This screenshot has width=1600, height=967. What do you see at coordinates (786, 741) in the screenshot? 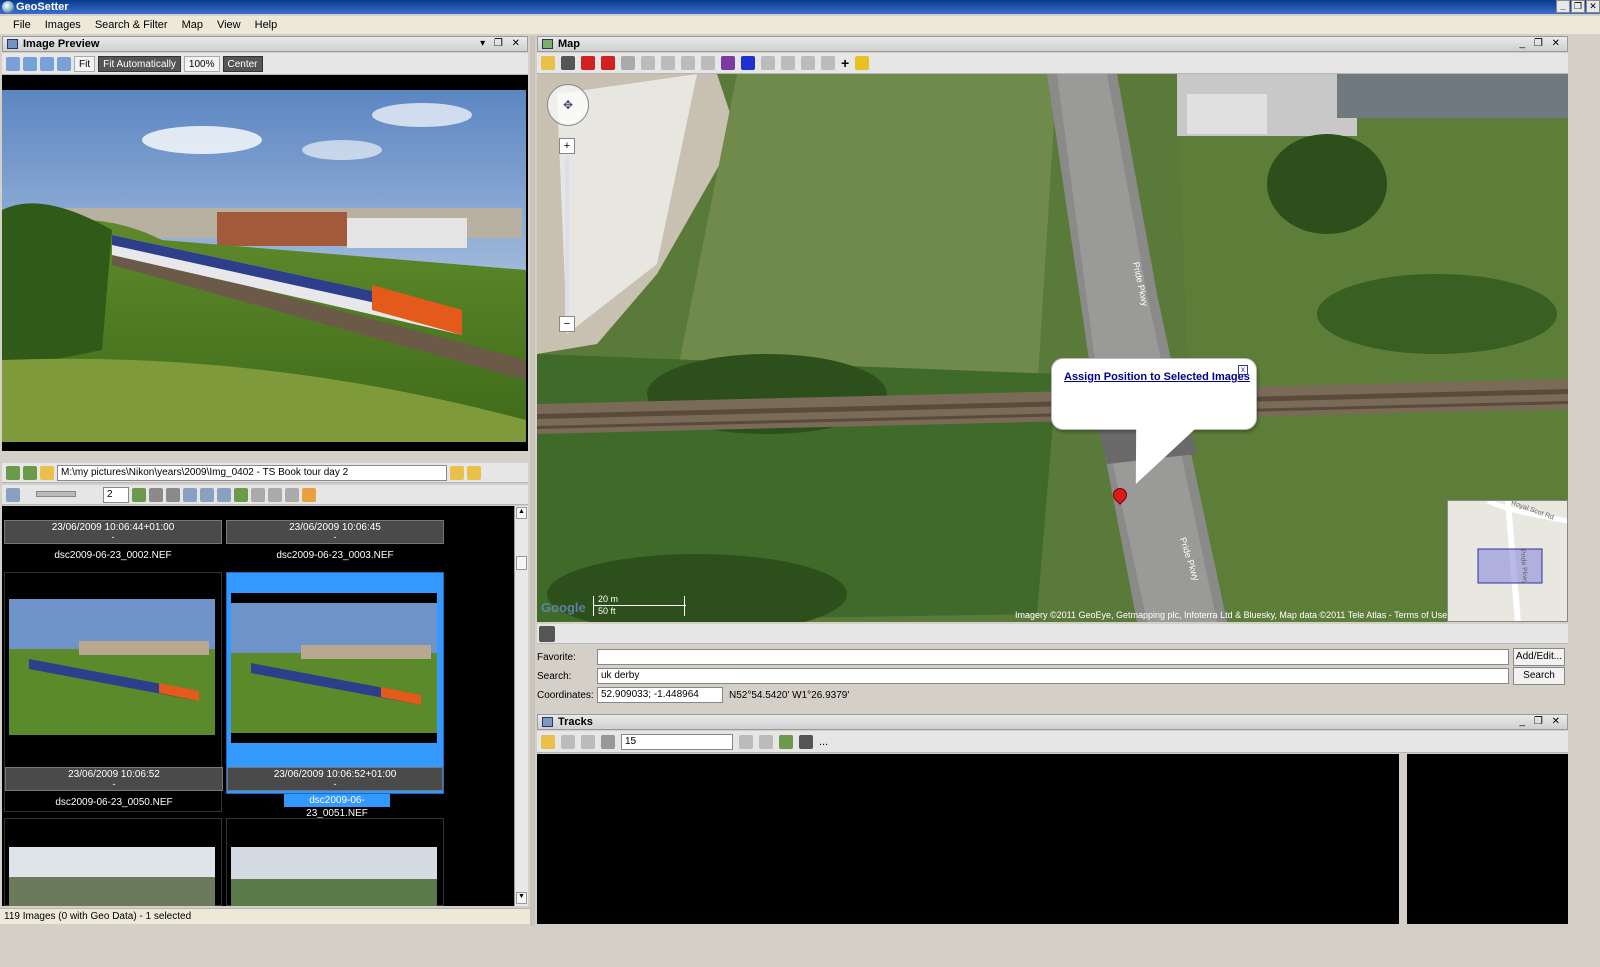
I see `track-geotag-icon` at bounding box center [786, 741].